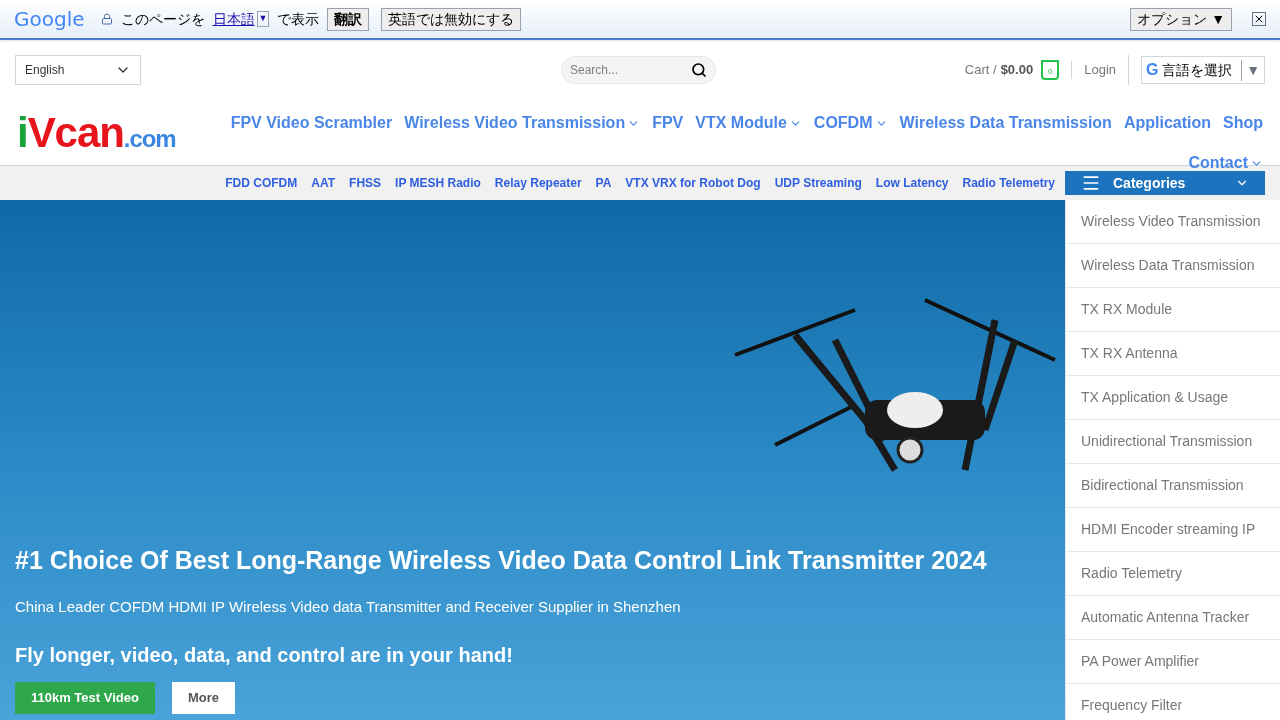  Describe the element at coordinates (298, 19) in the screenshot. I see `translate-suffix: で表示` at that location.